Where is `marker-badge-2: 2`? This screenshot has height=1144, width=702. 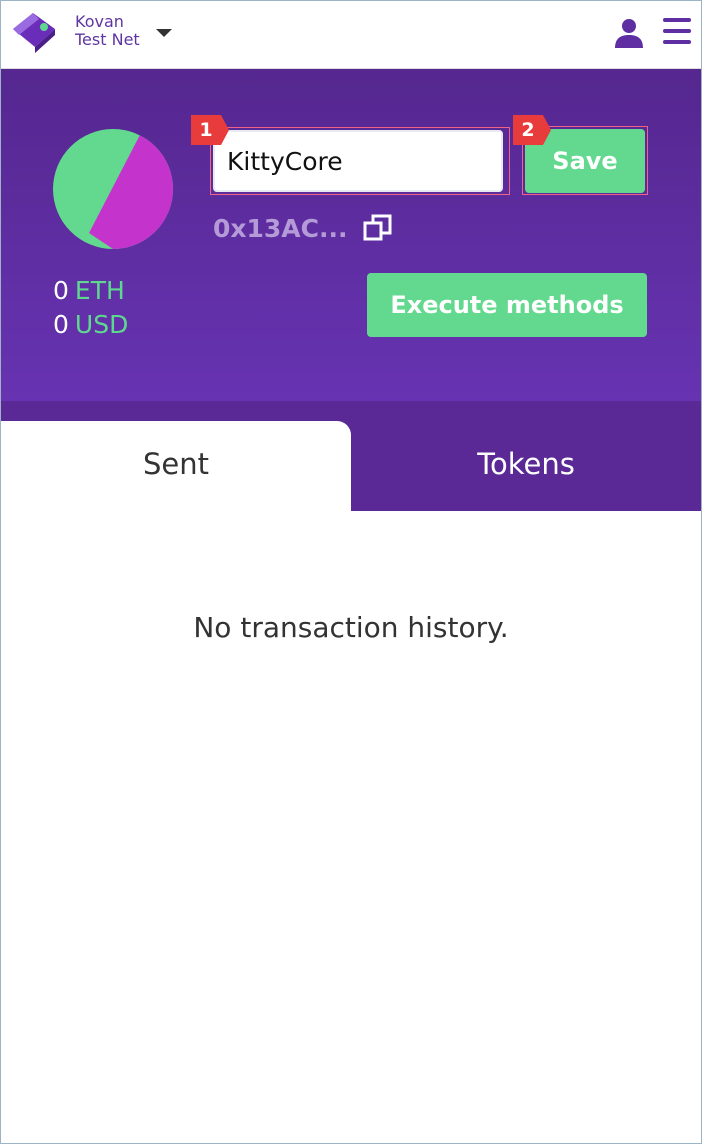
marker-badge-2: 2 is located at coordinates (532, 130).